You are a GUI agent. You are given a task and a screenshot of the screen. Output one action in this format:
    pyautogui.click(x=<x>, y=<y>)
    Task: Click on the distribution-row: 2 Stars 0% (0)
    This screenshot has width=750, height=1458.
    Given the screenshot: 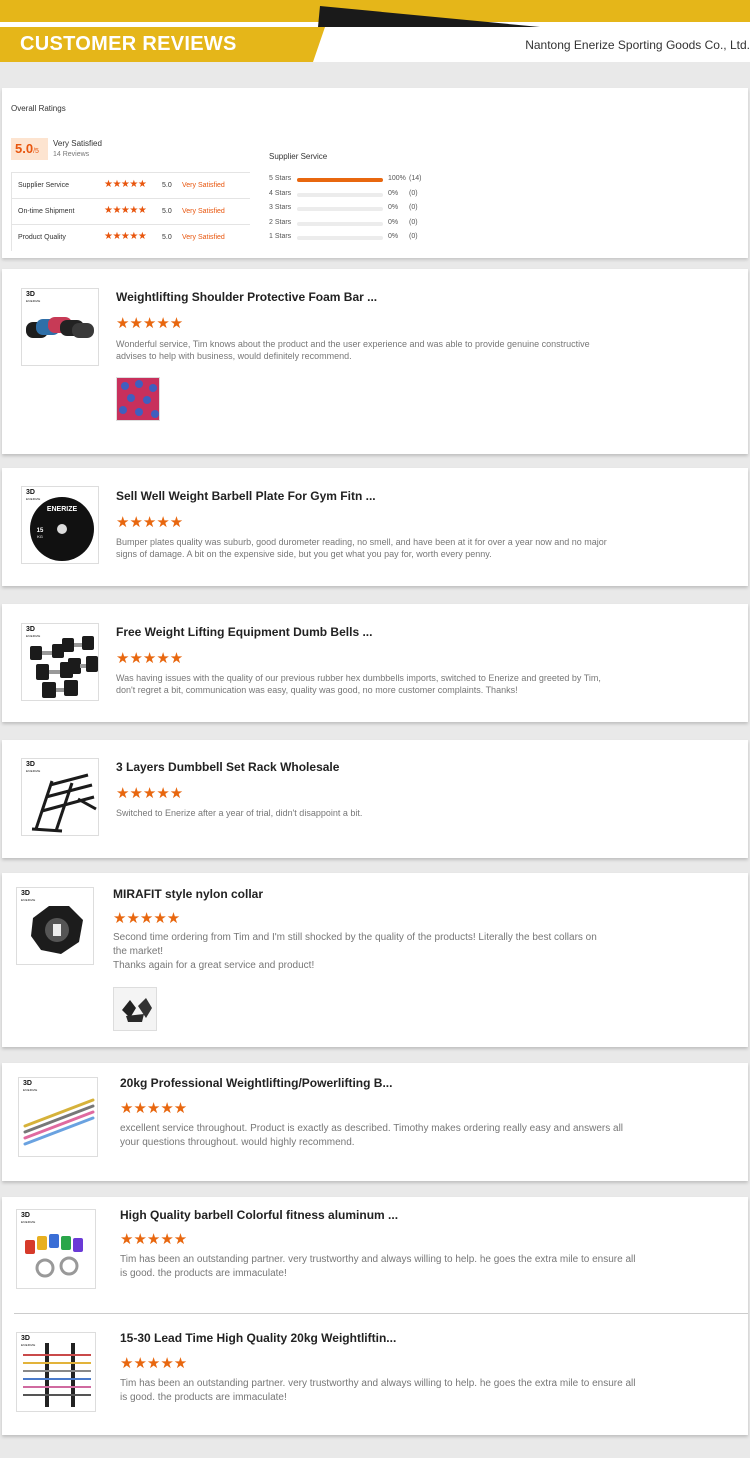 What is the action you would take?
    pyautogui.click(x=354, y=224)
    